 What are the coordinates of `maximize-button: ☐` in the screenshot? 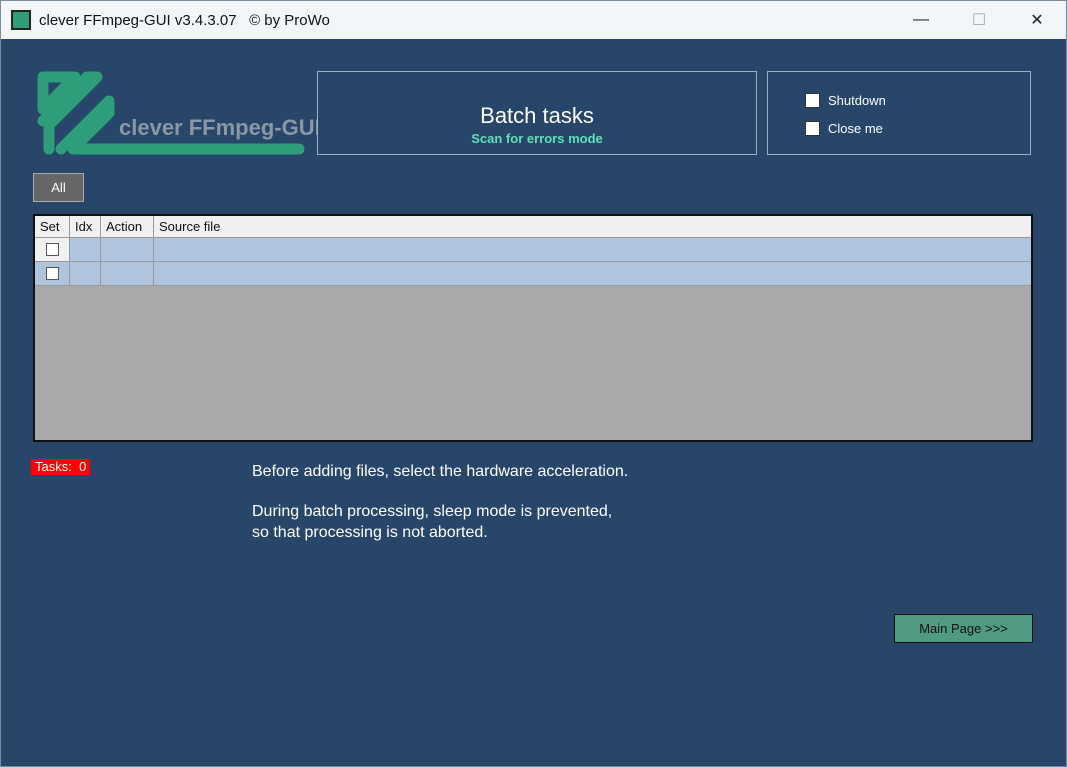 It's located at (979, 20).